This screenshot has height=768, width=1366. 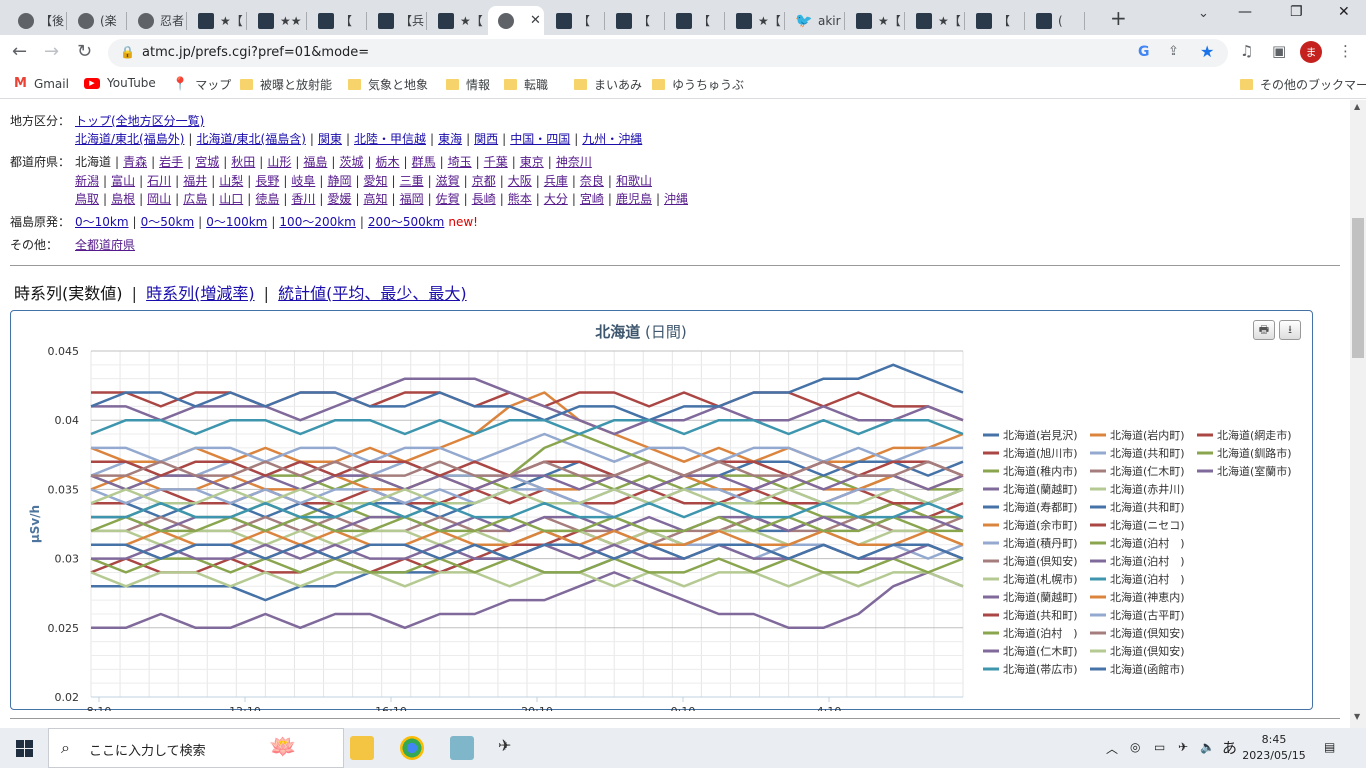 I want to click on nav-link: 鳥取, so click(x=87, y=199).